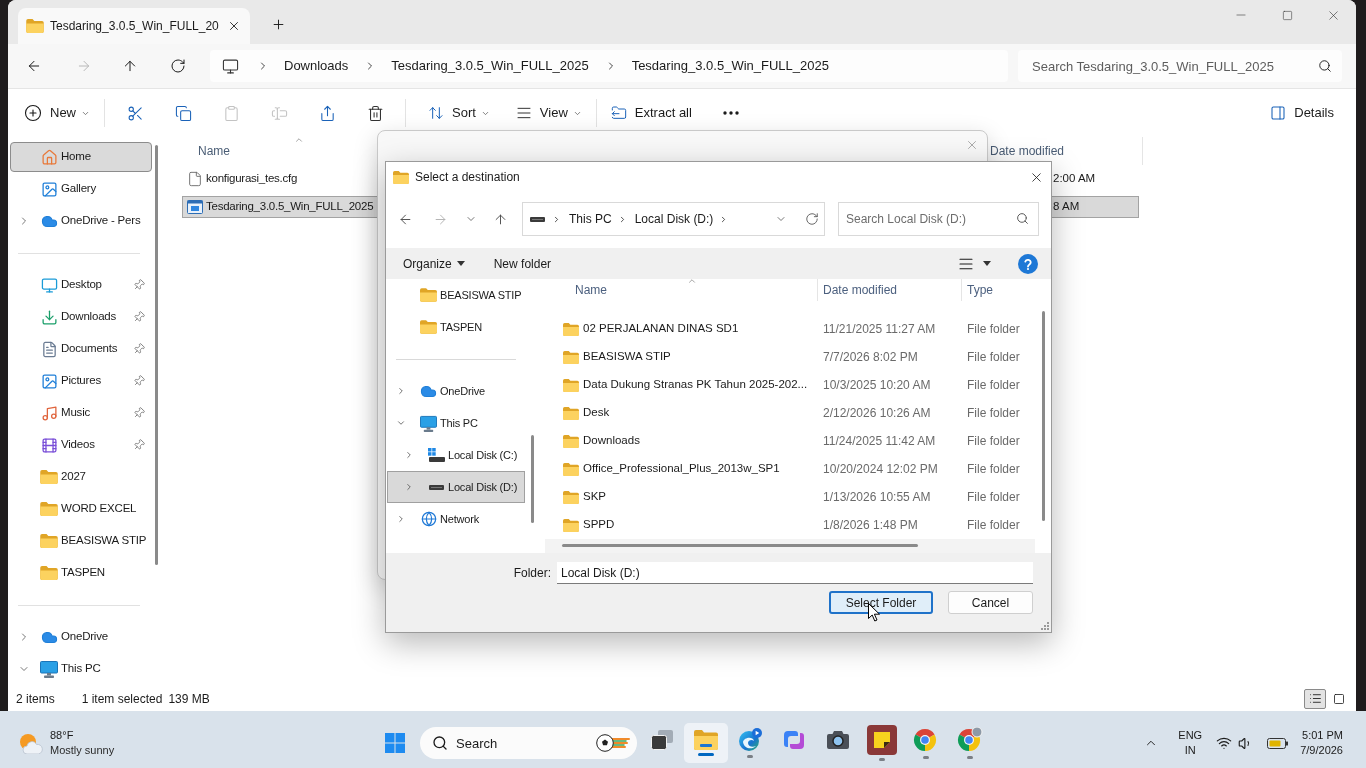 The height and width of the screenshot is (768, 1366). I want to click on folder-name: Office_Professional_Plus_2013w_SP1, so click(681, 469).